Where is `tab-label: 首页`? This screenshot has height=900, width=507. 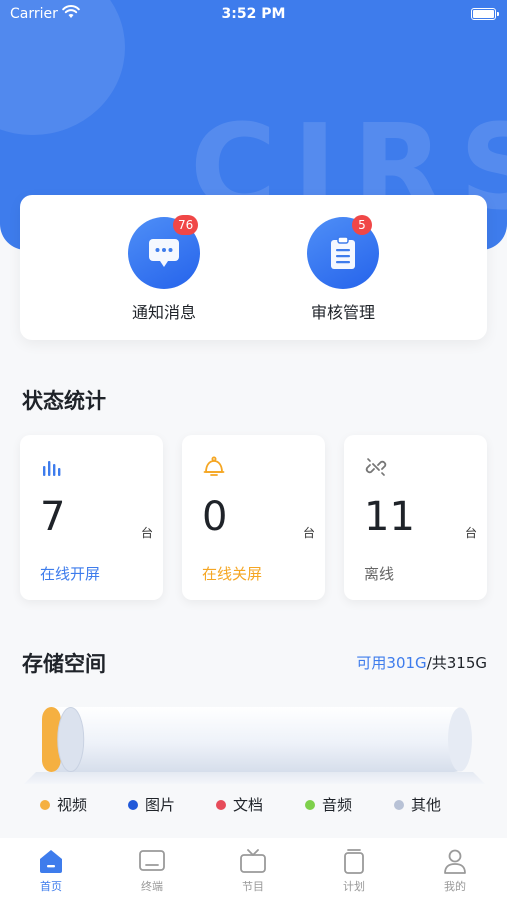
tab-label: 首页 is located at coordinates (51, 886).